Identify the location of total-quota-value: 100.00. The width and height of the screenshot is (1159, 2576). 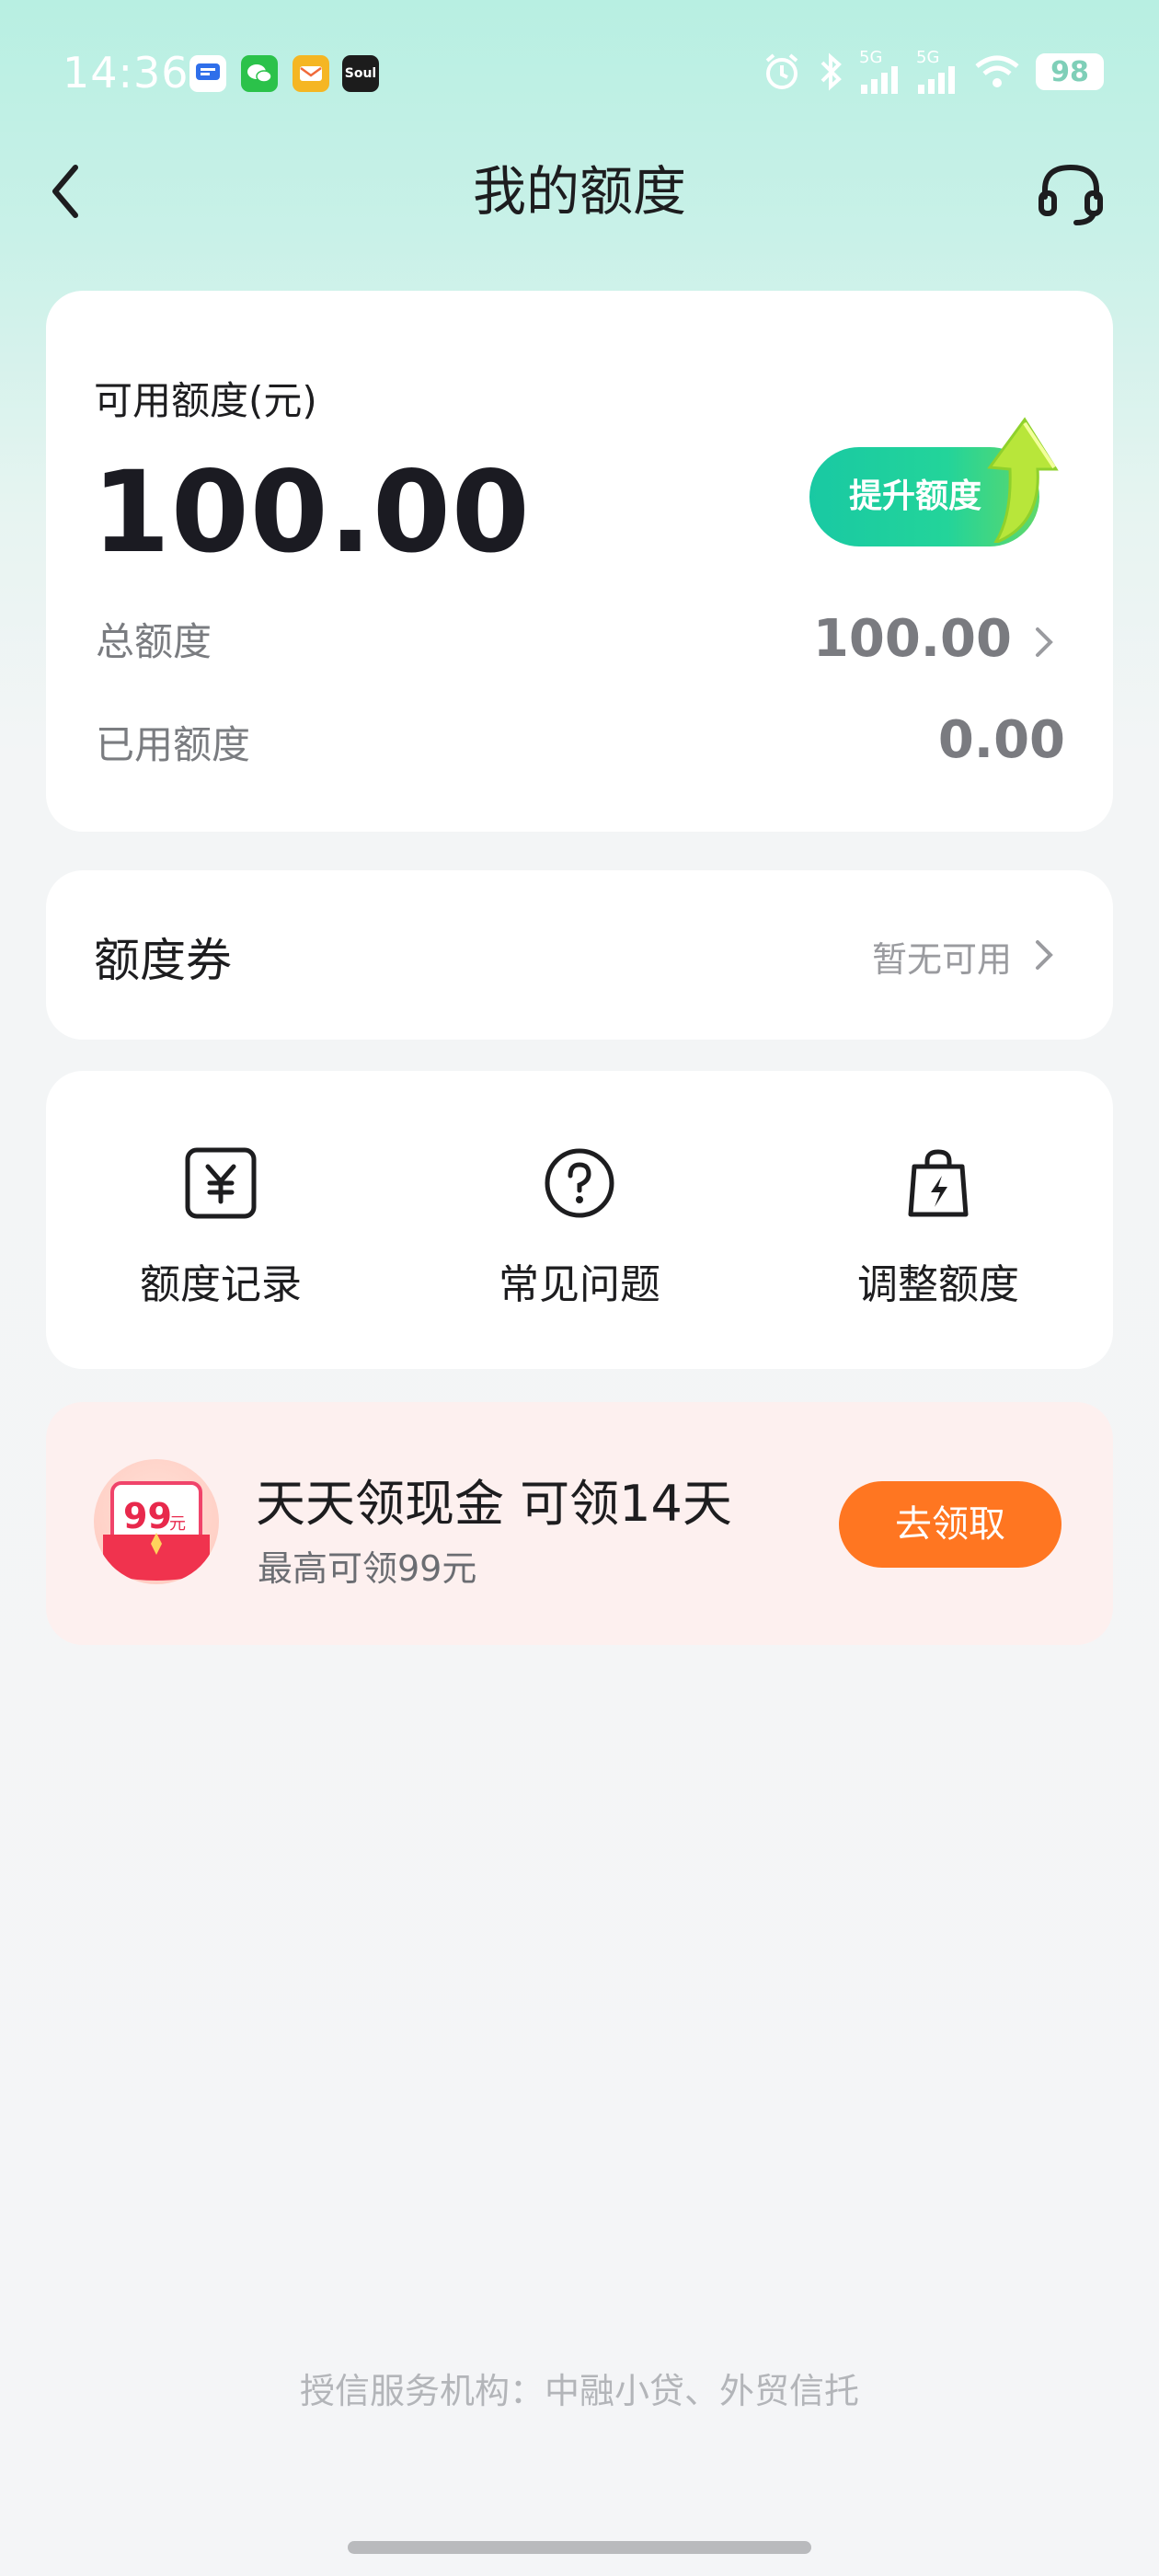
(912, 639).